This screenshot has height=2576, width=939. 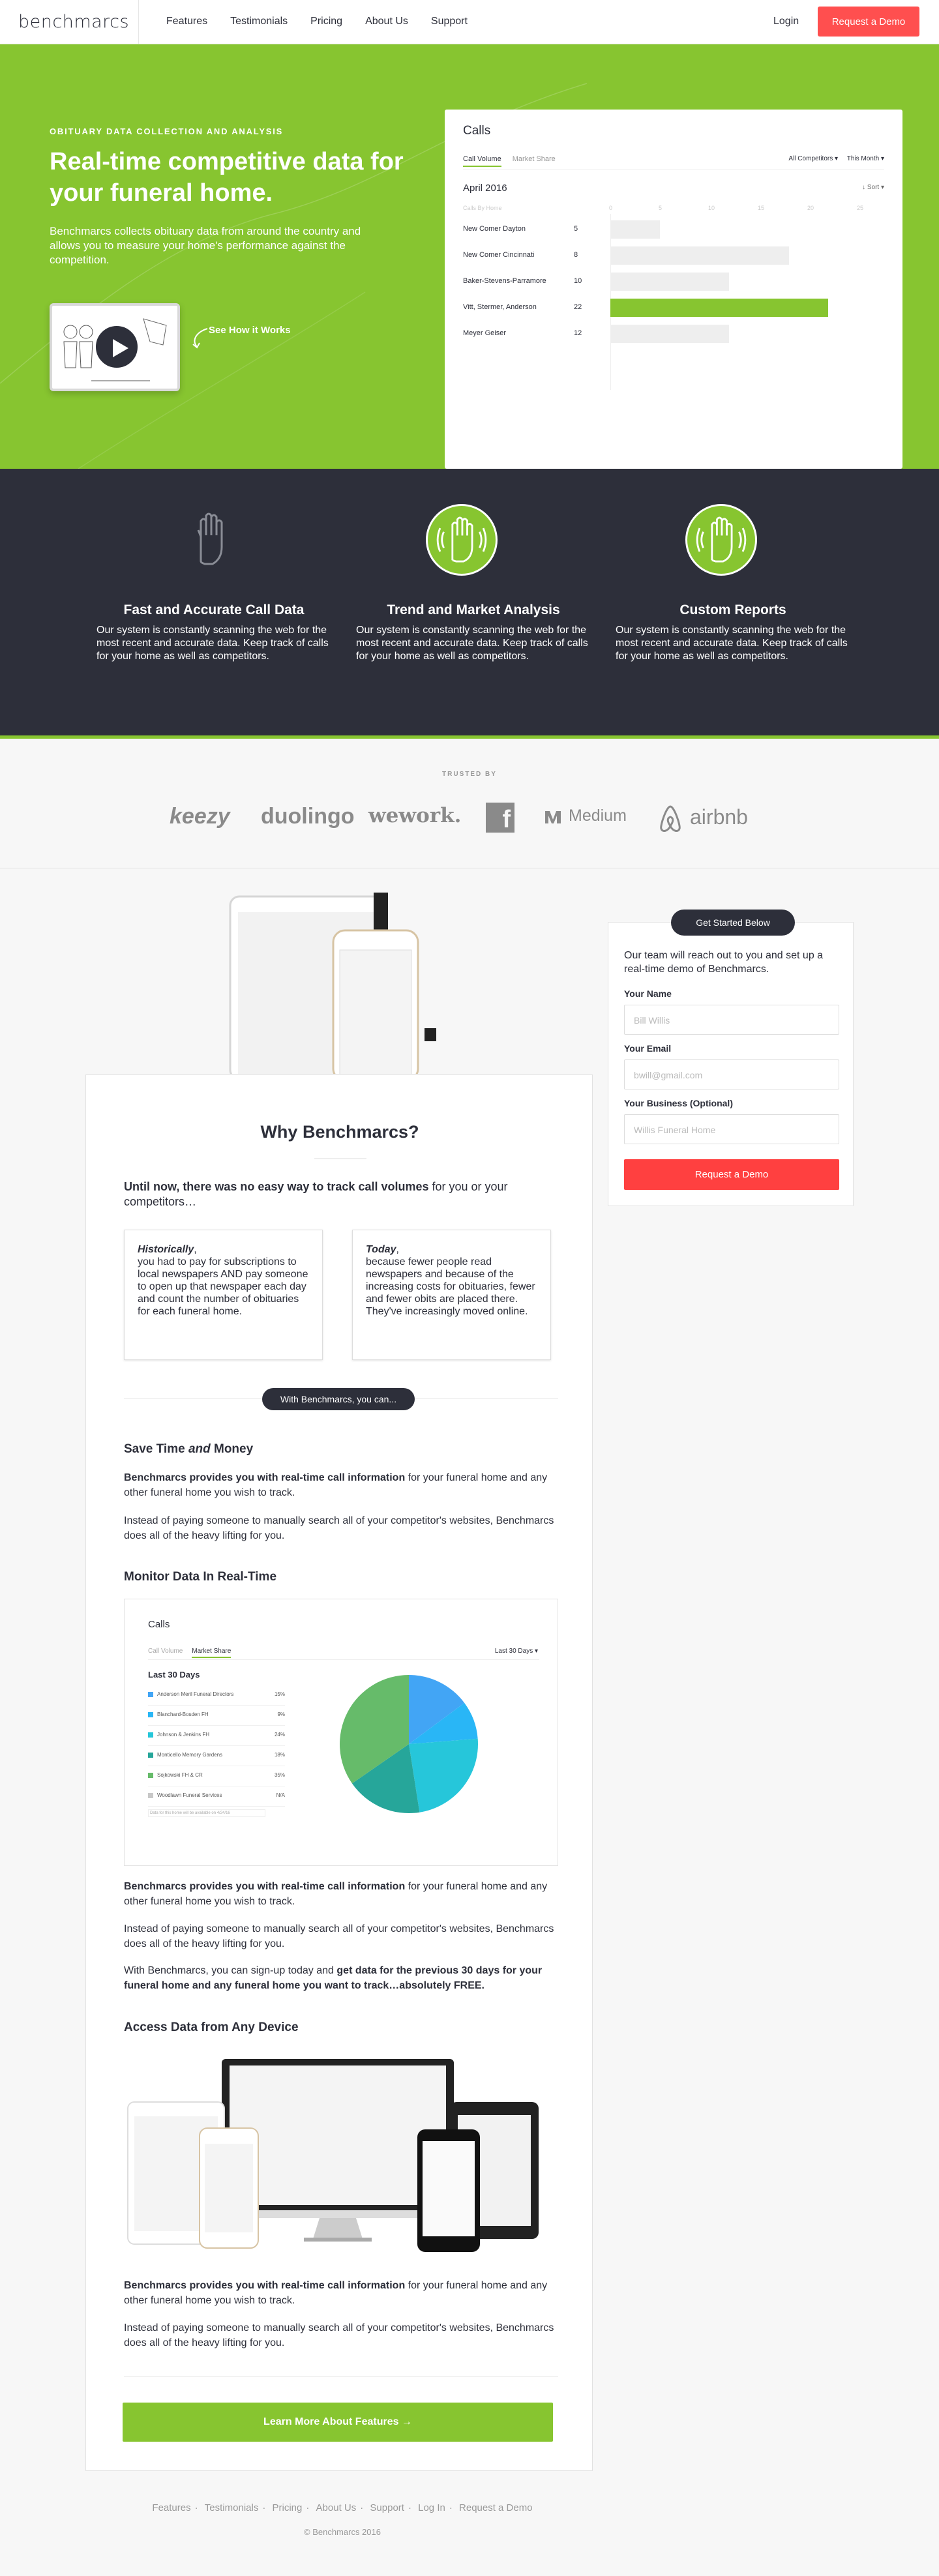 What do you see at coordinates (232, 2507) in the screenshot?
I see `footer-link-testimonials: Testimonials` at bounding box center [232, 2507].